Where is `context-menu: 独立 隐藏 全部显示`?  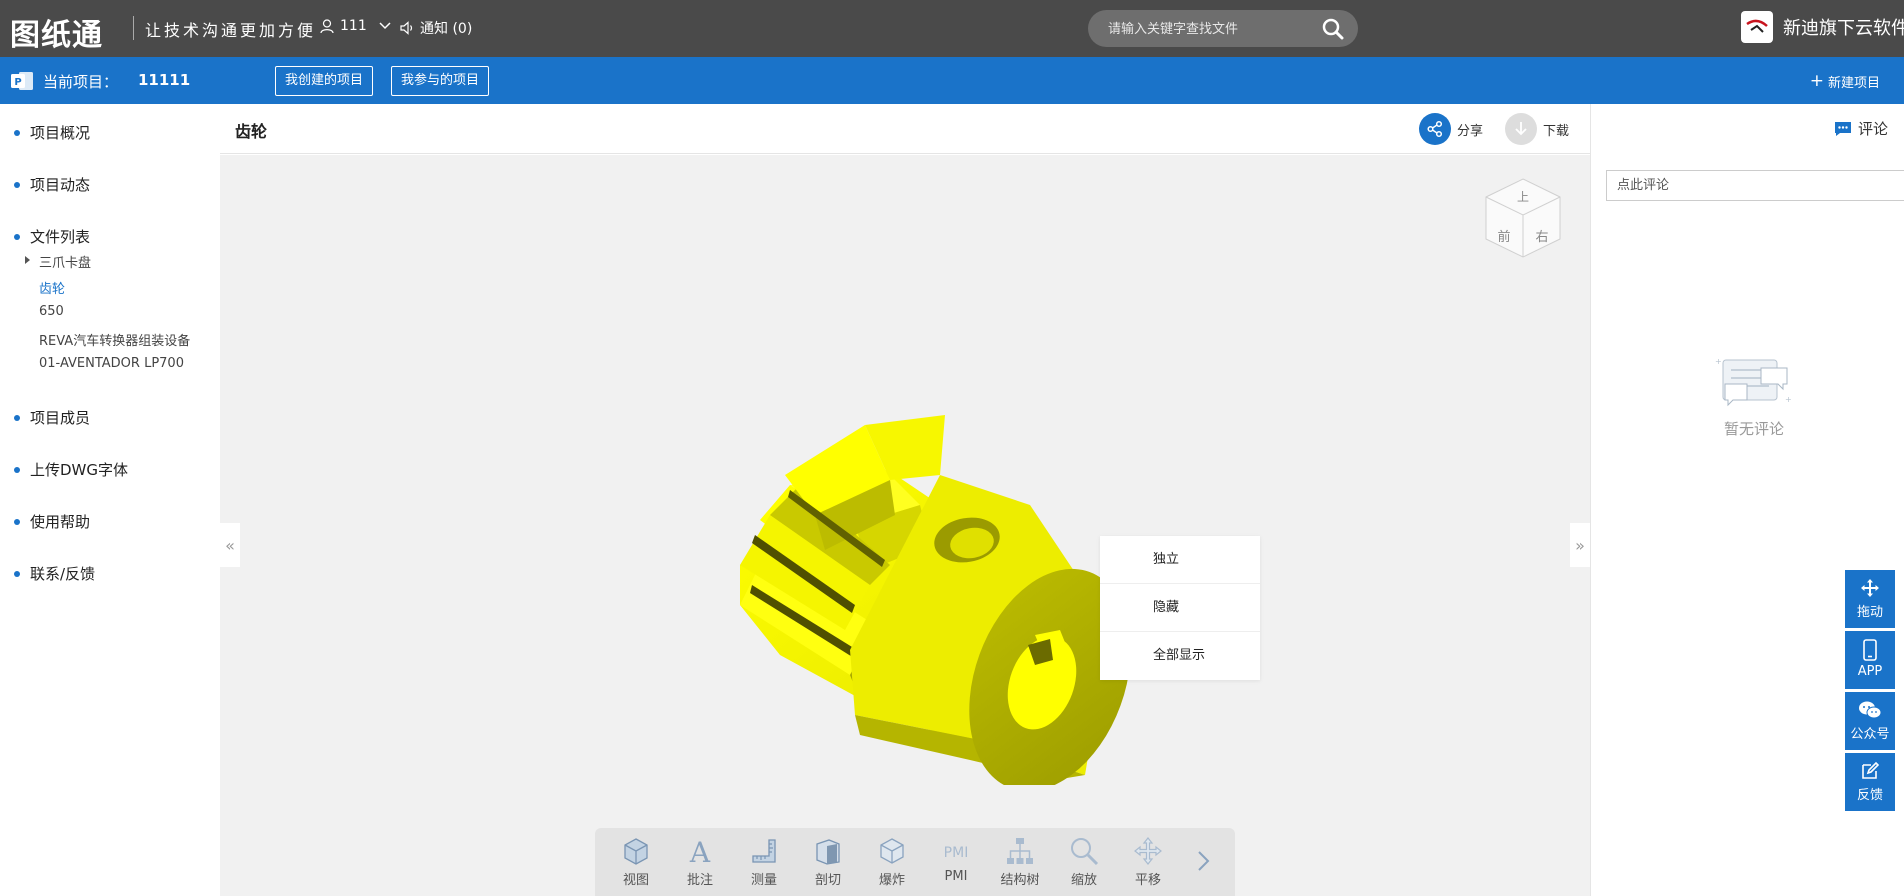
context-menu: 独立 隐藏 全部显示 is located at coordinates (1180, 608).